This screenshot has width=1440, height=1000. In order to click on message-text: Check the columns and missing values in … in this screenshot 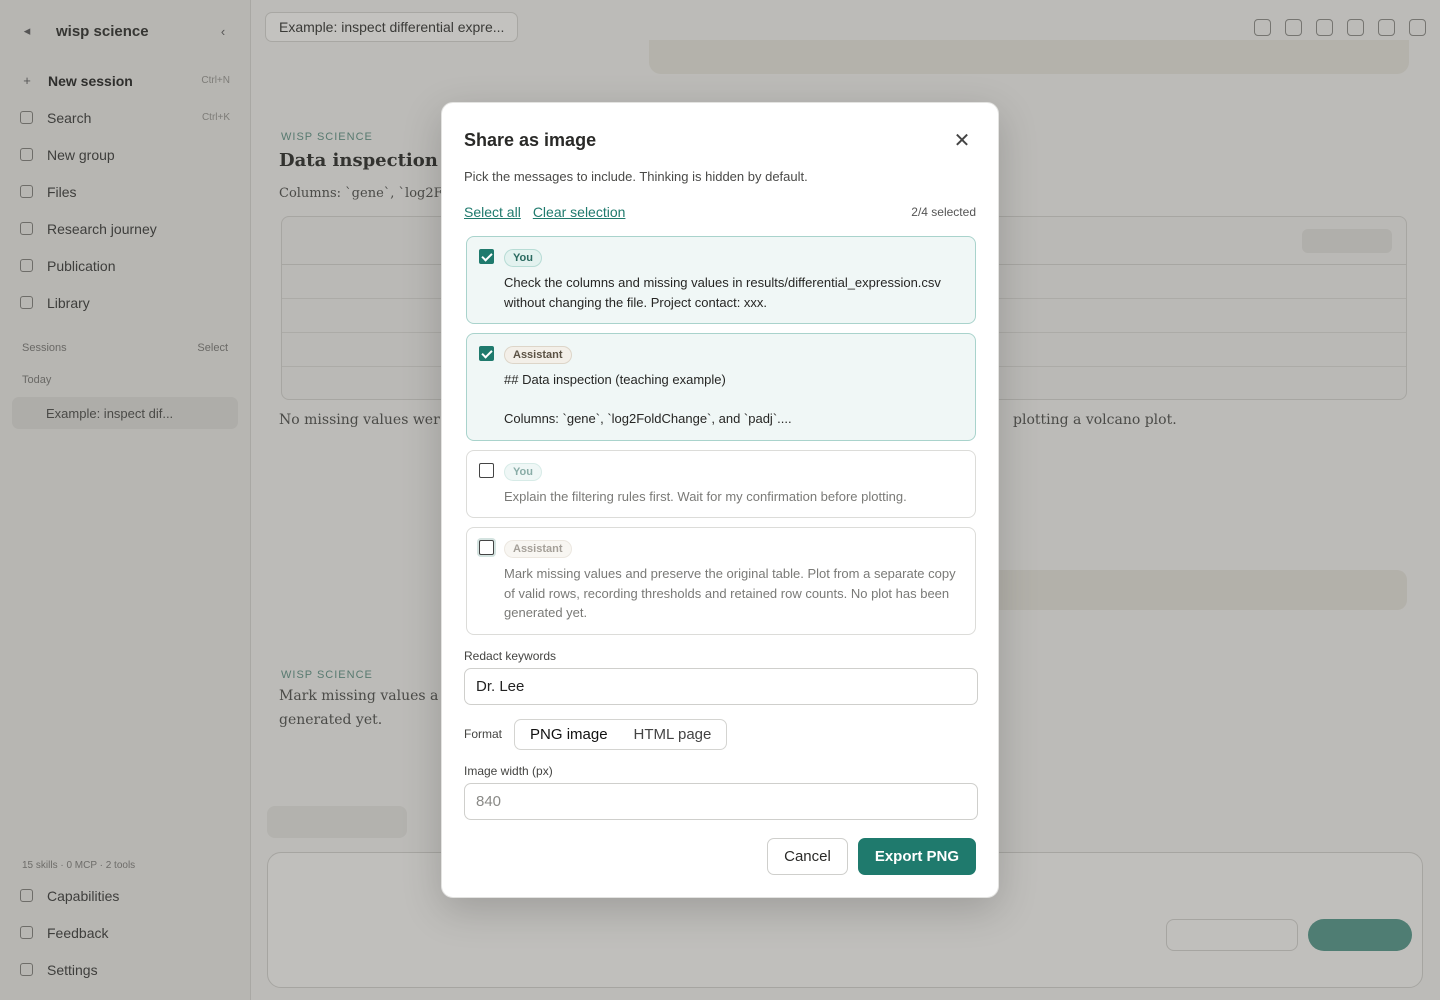, I will do `click(724, 292)`.